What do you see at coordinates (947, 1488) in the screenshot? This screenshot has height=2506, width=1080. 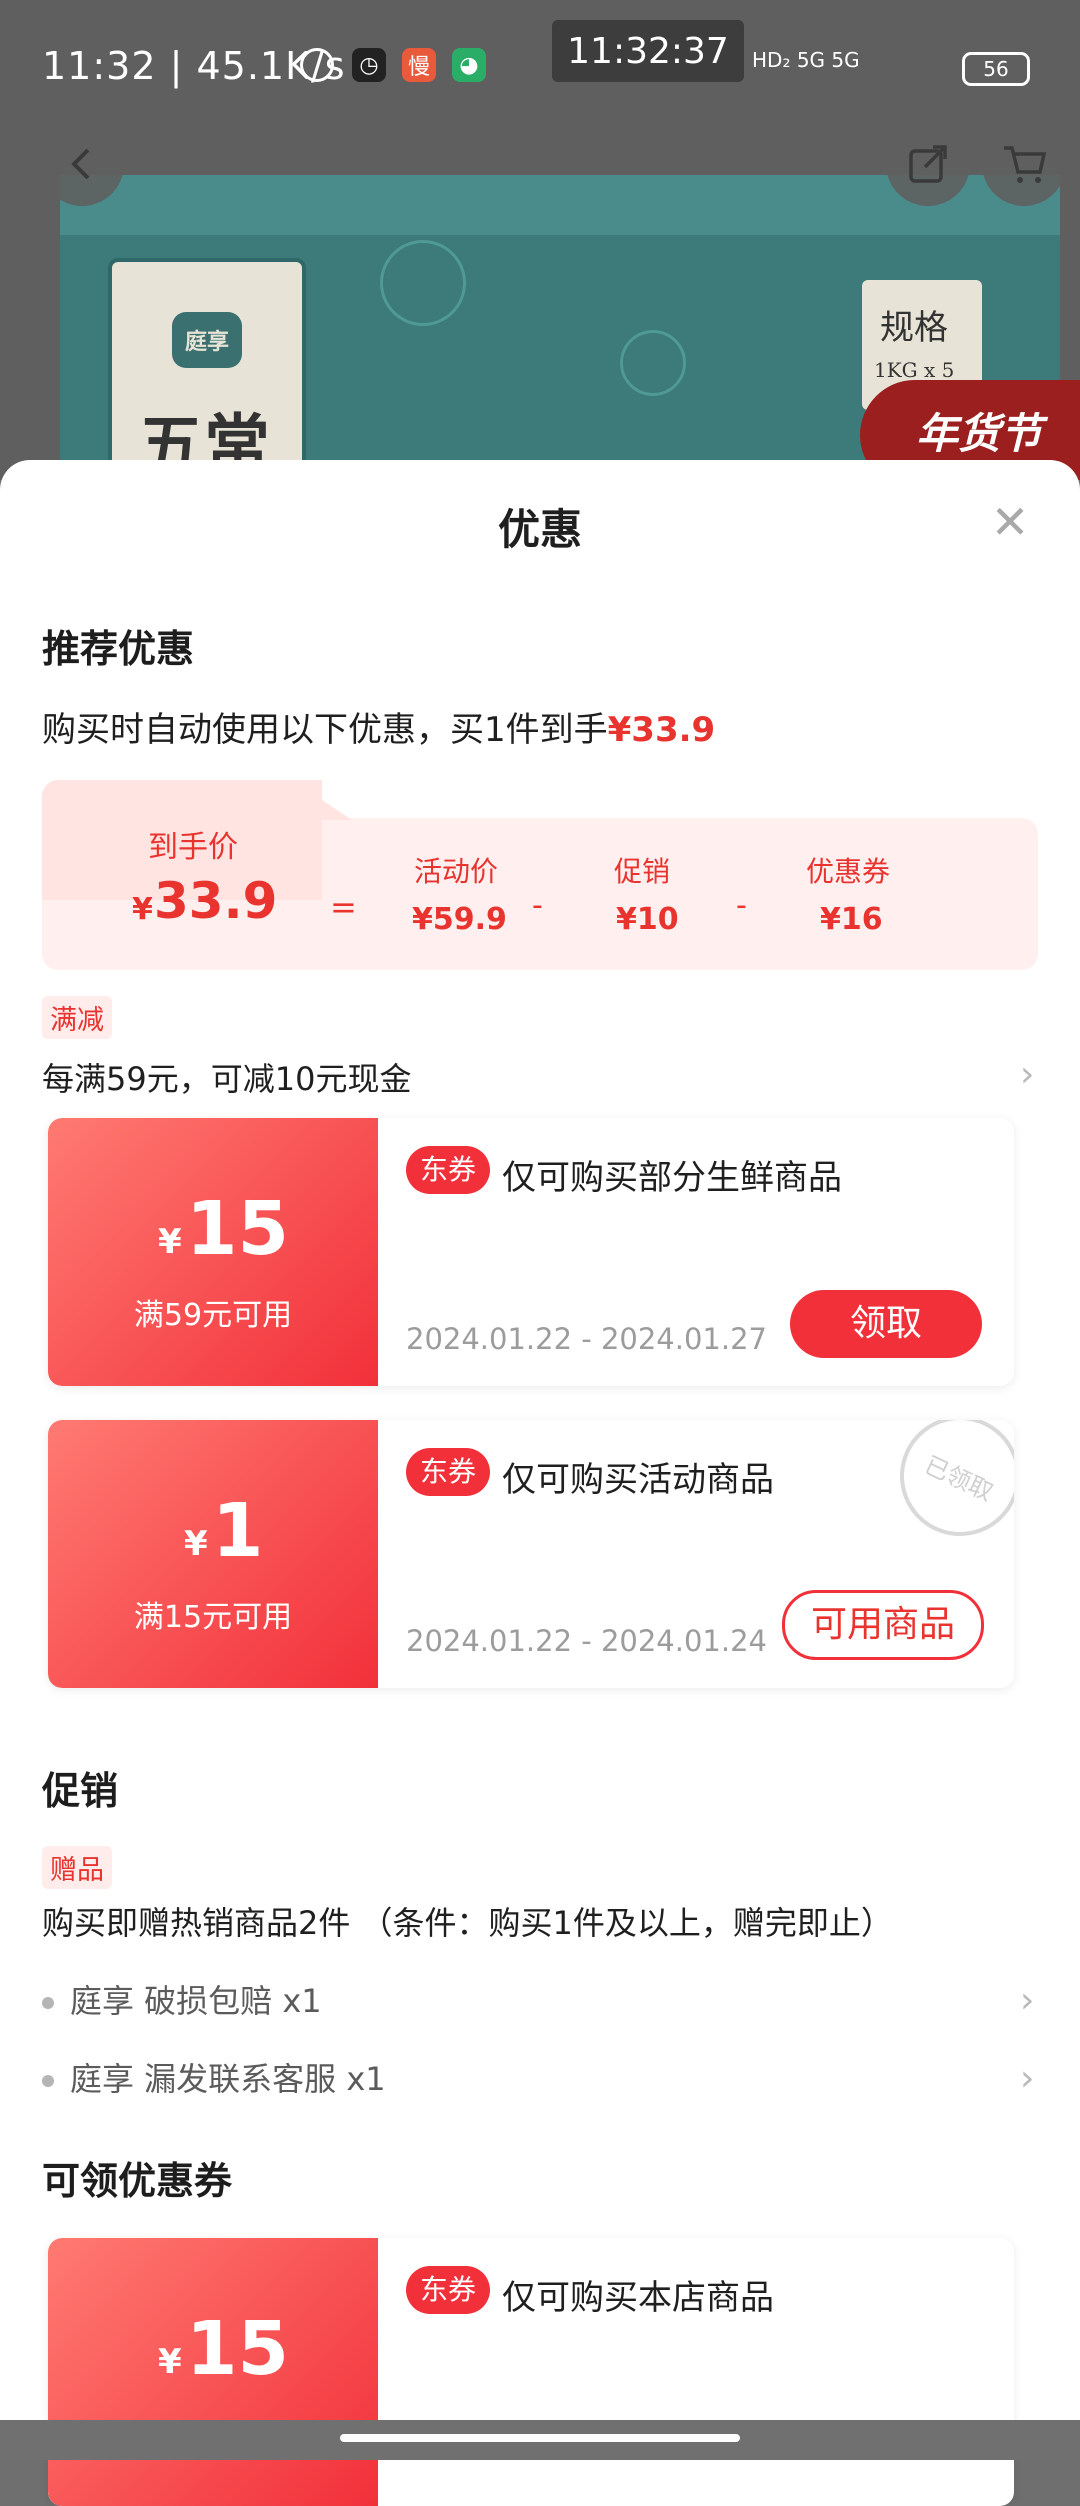 I see `claimed-stamp: 已领取` at bounding box center [947, 1488].